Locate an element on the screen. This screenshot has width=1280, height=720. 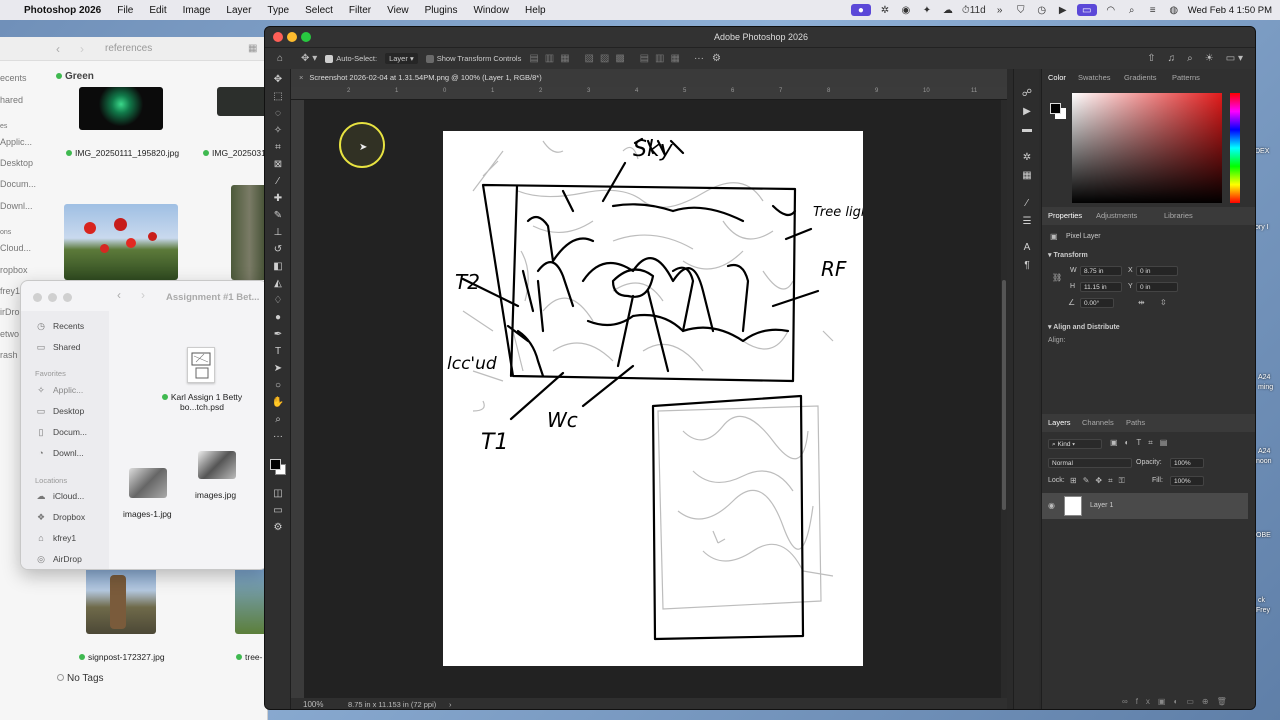
frame-tool-icon: ⊠ is located at coordinates (278, 165).